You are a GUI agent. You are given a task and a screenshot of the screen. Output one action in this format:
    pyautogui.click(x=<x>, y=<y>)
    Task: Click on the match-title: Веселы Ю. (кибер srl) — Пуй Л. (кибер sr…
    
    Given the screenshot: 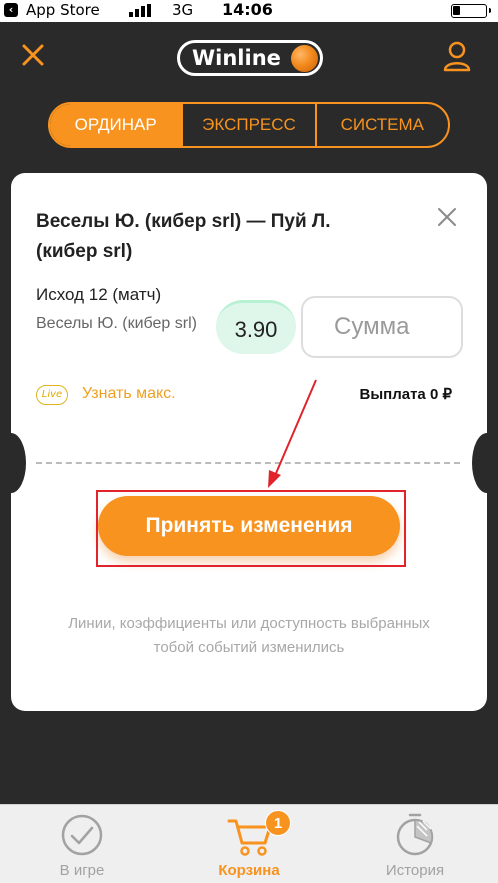 What is the action you would take?
    pyautogui.click(x=183, y=236)
    